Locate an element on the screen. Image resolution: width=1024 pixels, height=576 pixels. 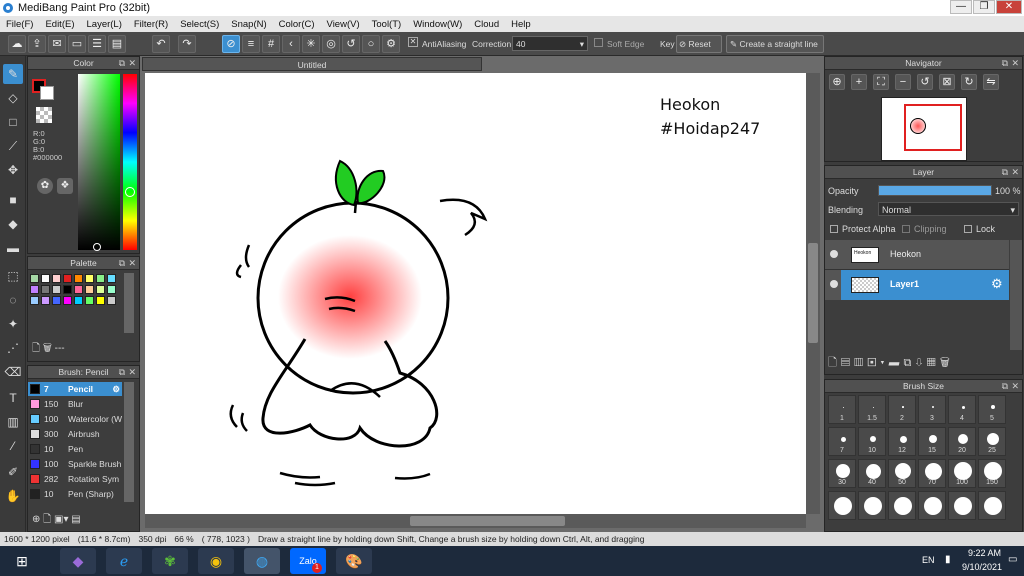
zoom-out-icon: − is located at coordinates (903, 82).